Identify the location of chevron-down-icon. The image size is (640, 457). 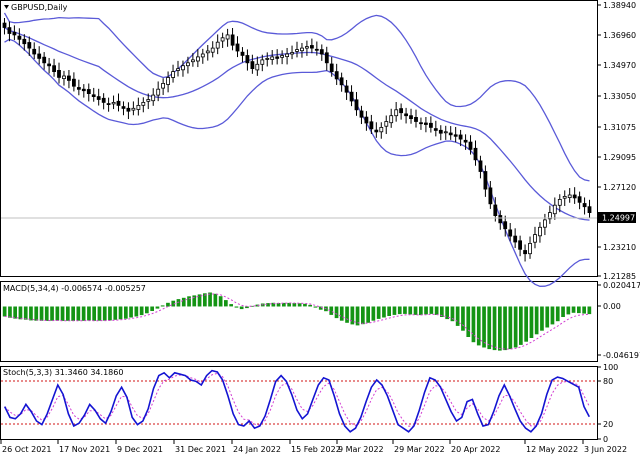
(6, 7).